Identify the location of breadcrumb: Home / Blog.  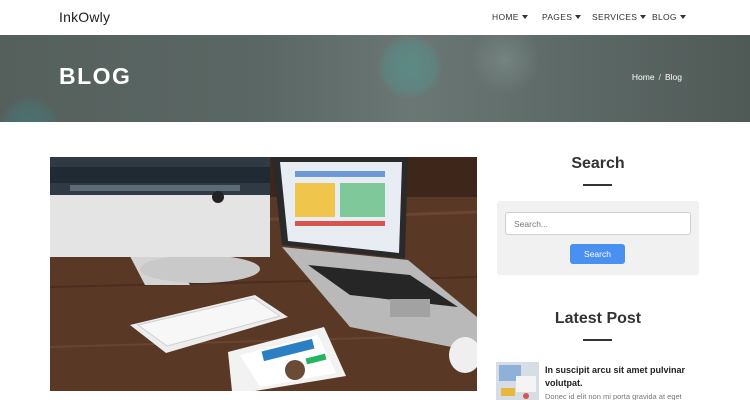
(657, 77).